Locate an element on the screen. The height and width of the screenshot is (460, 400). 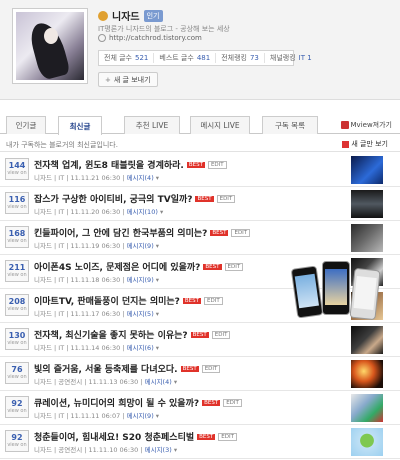
post-title: 청춘들이여, 힘내세요! S20 청춘페스티벌 is located at coordinates (114, 436).